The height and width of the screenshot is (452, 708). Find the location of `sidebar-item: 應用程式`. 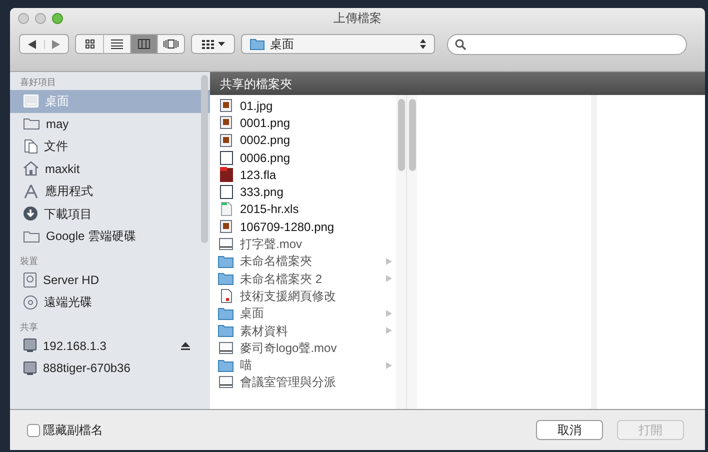

sidebar-item: 應用程式 is located at coordinates (110, 191).